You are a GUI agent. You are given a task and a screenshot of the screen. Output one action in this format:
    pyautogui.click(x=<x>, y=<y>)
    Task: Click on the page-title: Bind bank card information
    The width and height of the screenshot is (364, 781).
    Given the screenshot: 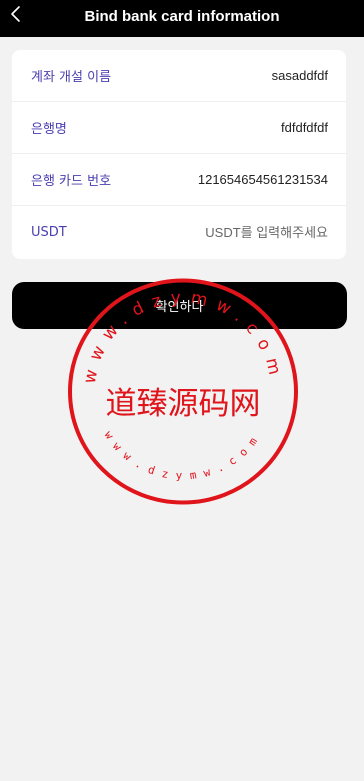 What is the action you would take?
    pyautogui.click(x=182, y=16)
    